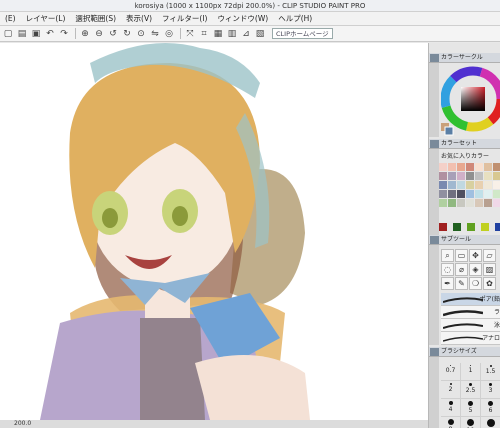 The height and width of the screenshot is (428, 500). I want to click on brush-size-option: 0.7, so click(451, 372).